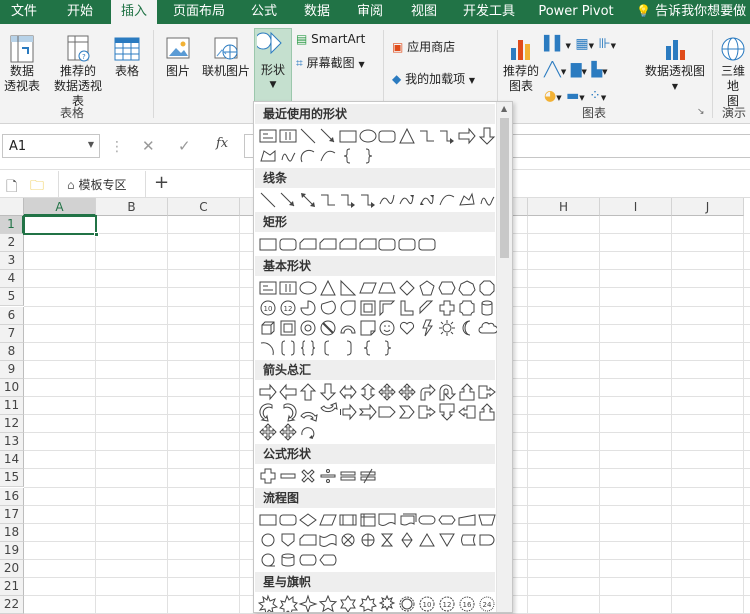 The width and height of the screenshot is (750, 614). I want to click on shape-divide-icon, so click(328, 476).